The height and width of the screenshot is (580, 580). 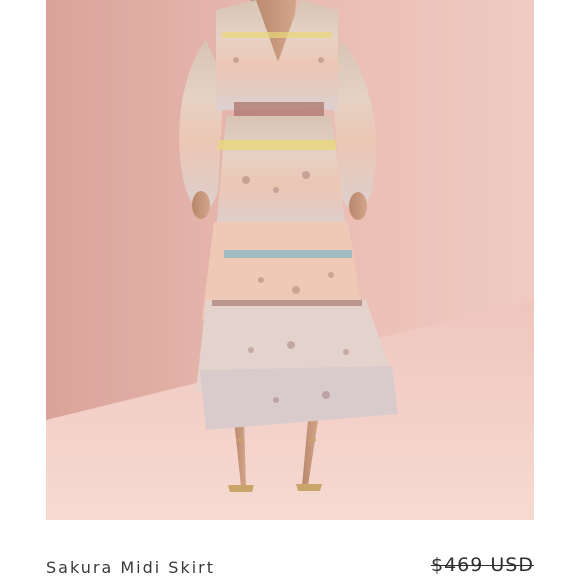 I want to click on product-caption: Sakura Midi Skirt $469 USD, so click(x=290, y=550).